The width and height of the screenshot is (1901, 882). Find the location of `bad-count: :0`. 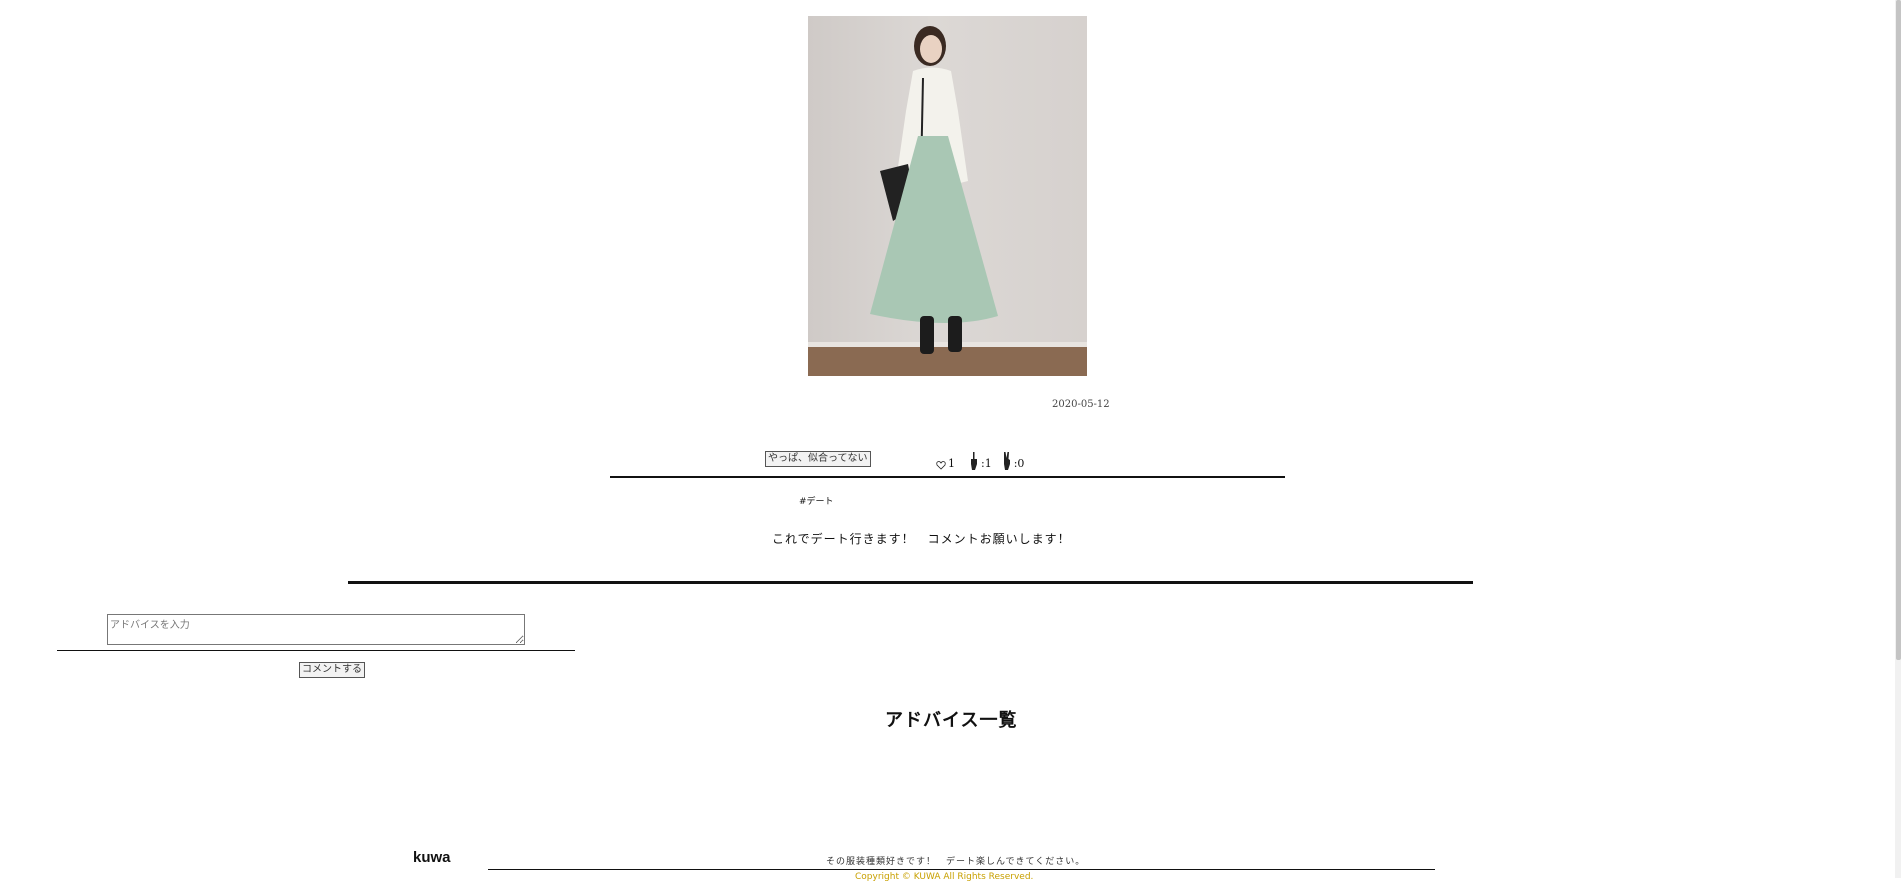

bad-count: :0 is located at coordinates (1019, 463).